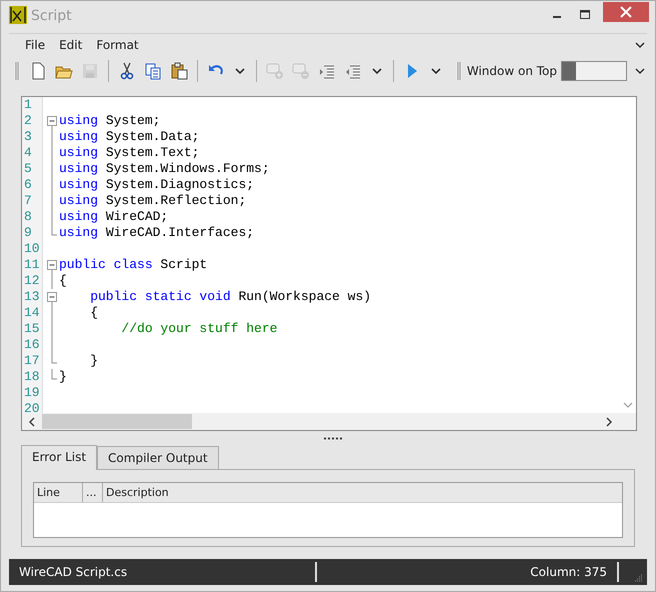  What do you see at coordinates (129, 137) in the screenshot?
I see `code-line: using System.Data;` at bounding box center [129, 137].